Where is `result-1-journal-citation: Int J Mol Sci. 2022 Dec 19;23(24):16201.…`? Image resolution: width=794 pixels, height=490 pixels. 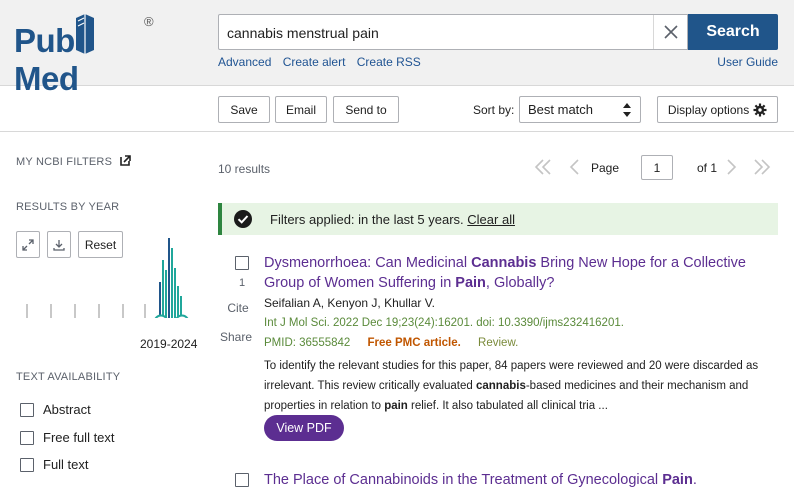
result-1-journal-citation: Int J Mol Sci. 2022 Dec 19;23(24):16201.… is located at coordinates (444, 323).